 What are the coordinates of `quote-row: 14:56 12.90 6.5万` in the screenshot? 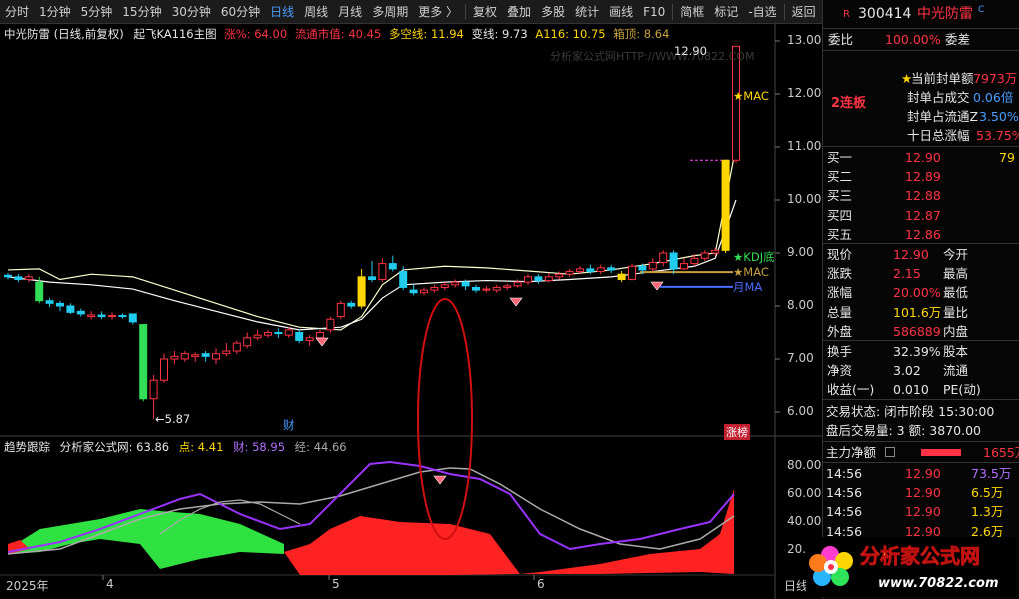 It's located at (921, 492).